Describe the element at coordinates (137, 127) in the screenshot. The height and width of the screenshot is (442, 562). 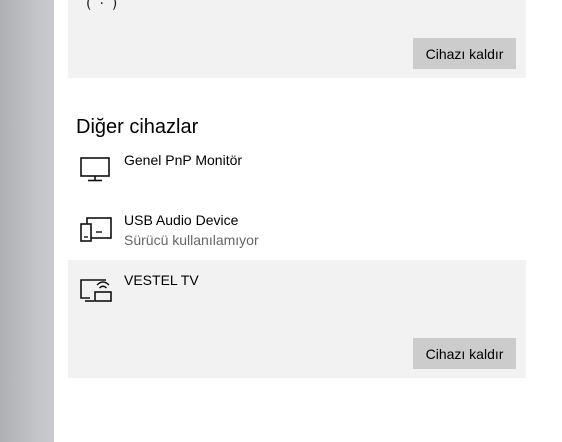
I see `section-title-other-devices: Diğer cihazlar` at that location.